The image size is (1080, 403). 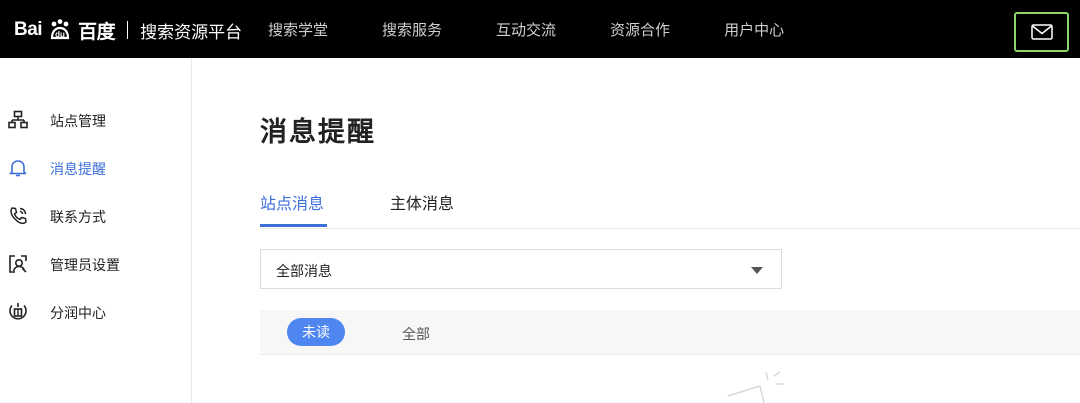 I want to click on nav-item-services: 搜索服务, so click(x=412, y=29).